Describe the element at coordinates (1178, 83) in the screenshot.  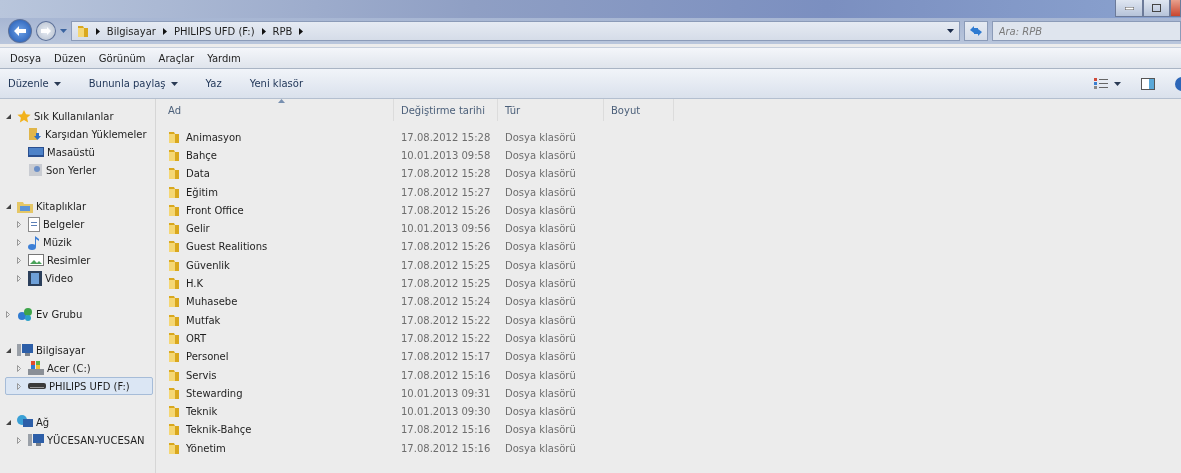
I see `help-icon` at that location.